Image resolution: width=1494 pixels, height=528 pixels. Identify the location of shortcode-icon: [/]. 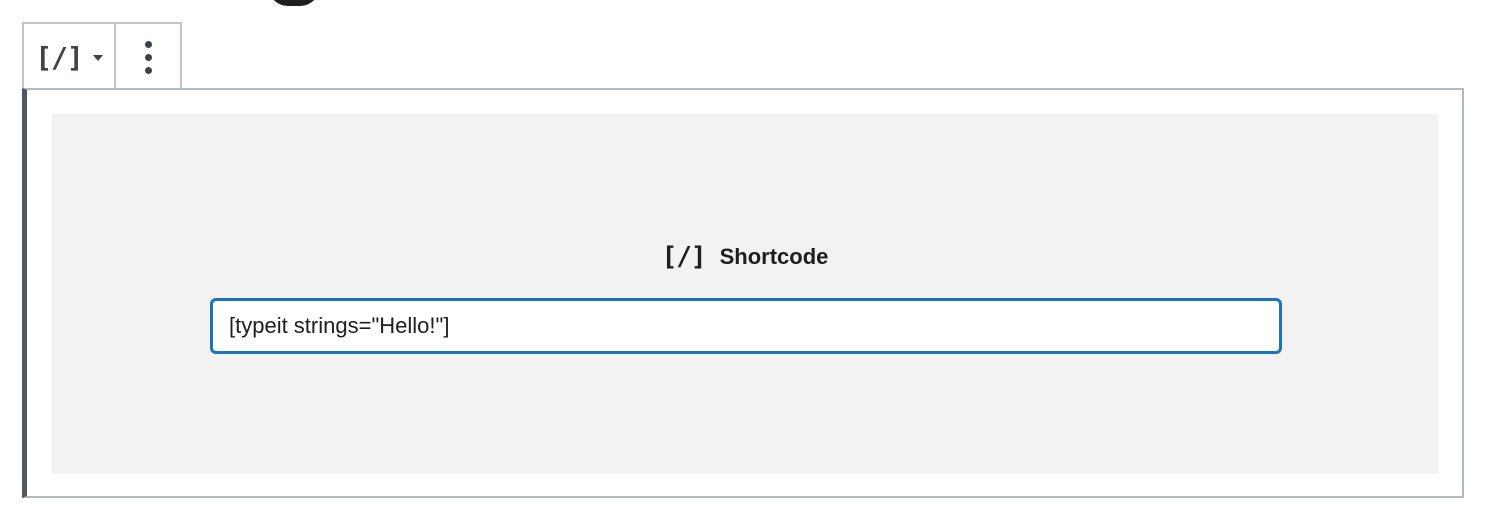
(59, 57).